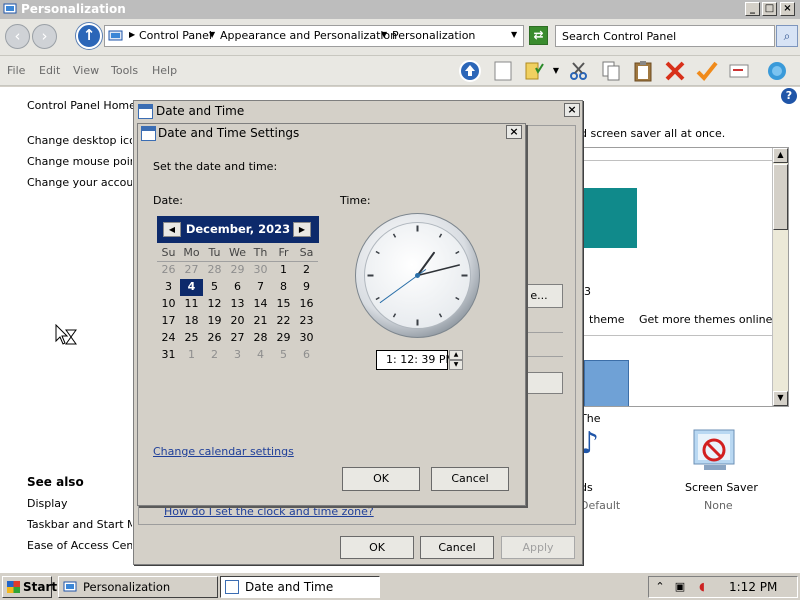  What do you see at coordinates (214, 304) in the screenshot?
I see `calendar-day: 12` at bounding box center [214, 304].